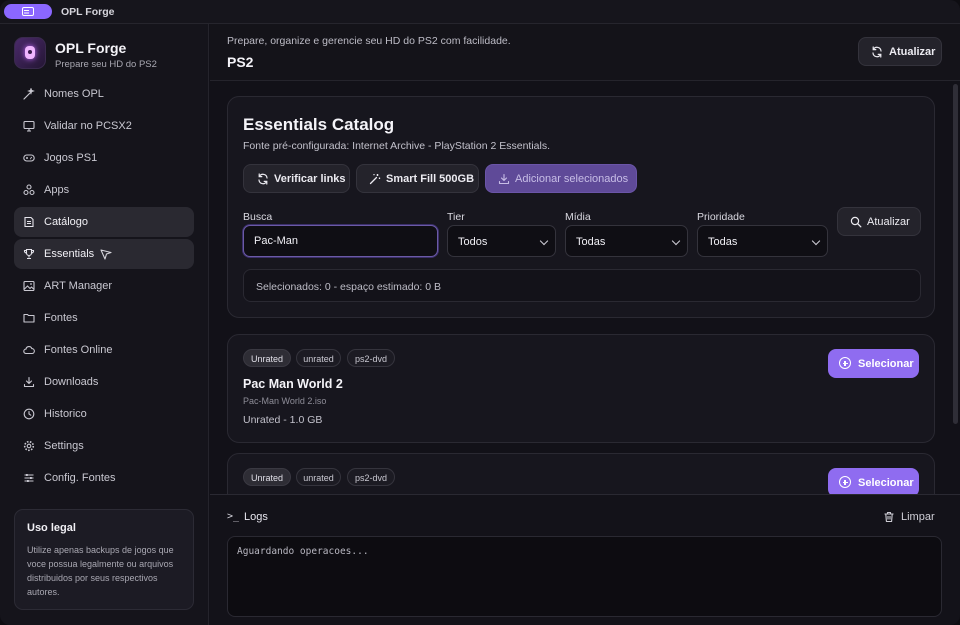  Describe the element at coordinates (578, 217) in the screenshot. I see `media-label: Mídia` at that location.